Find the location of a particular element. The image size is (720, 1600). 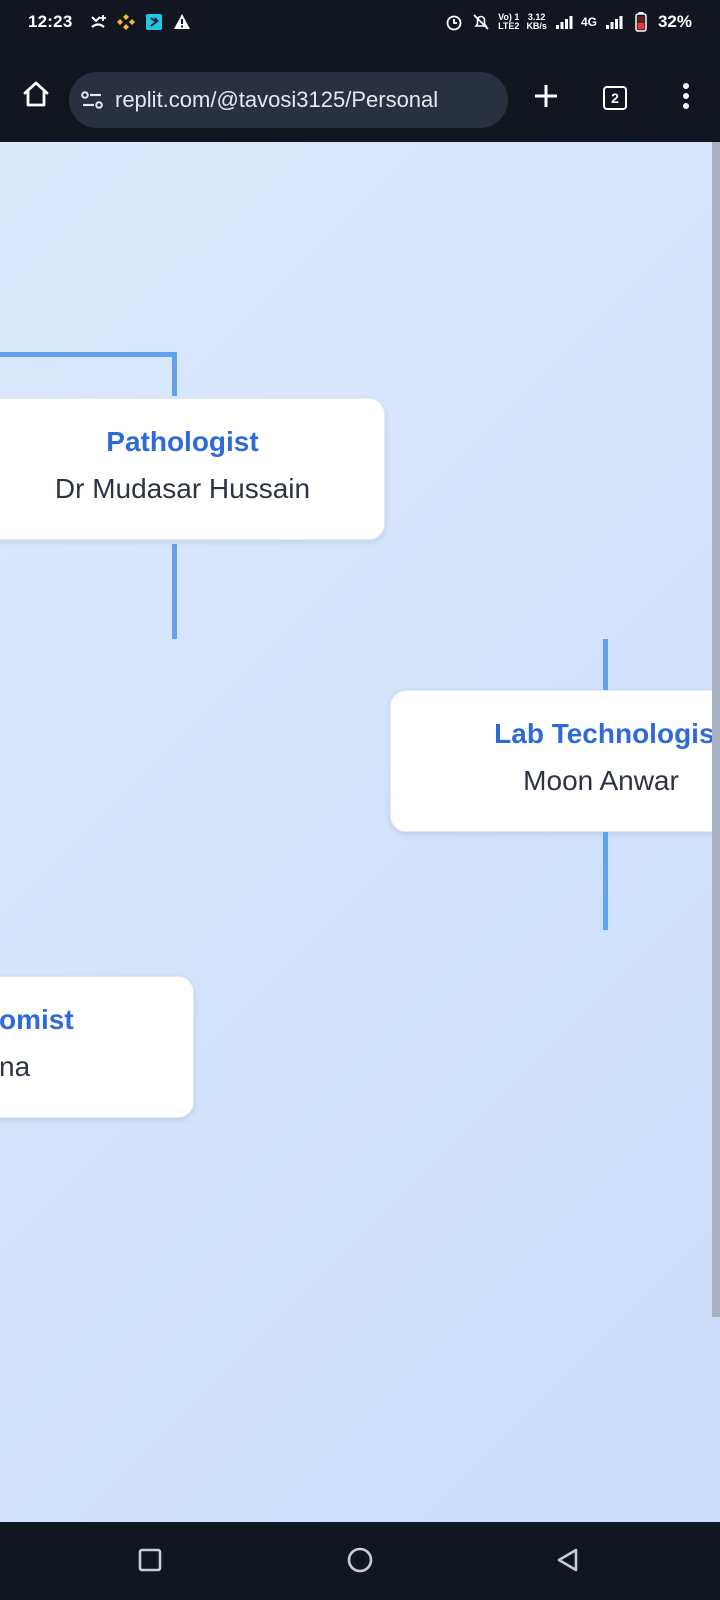

speed-unit: KB/s is located at coordinates (536, 26).